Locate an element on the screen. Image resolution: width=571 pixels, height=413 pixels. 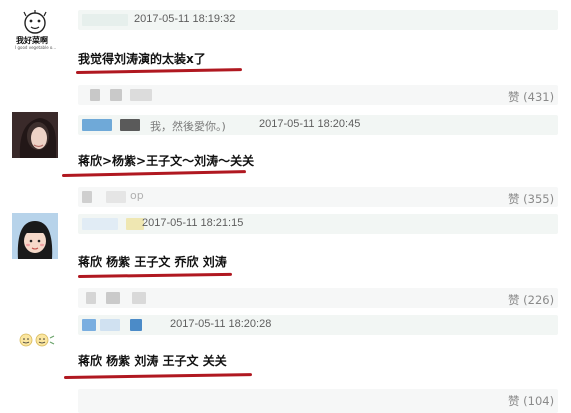
cartoon-girl-avatar-icon is located at coordinates (35, 236).